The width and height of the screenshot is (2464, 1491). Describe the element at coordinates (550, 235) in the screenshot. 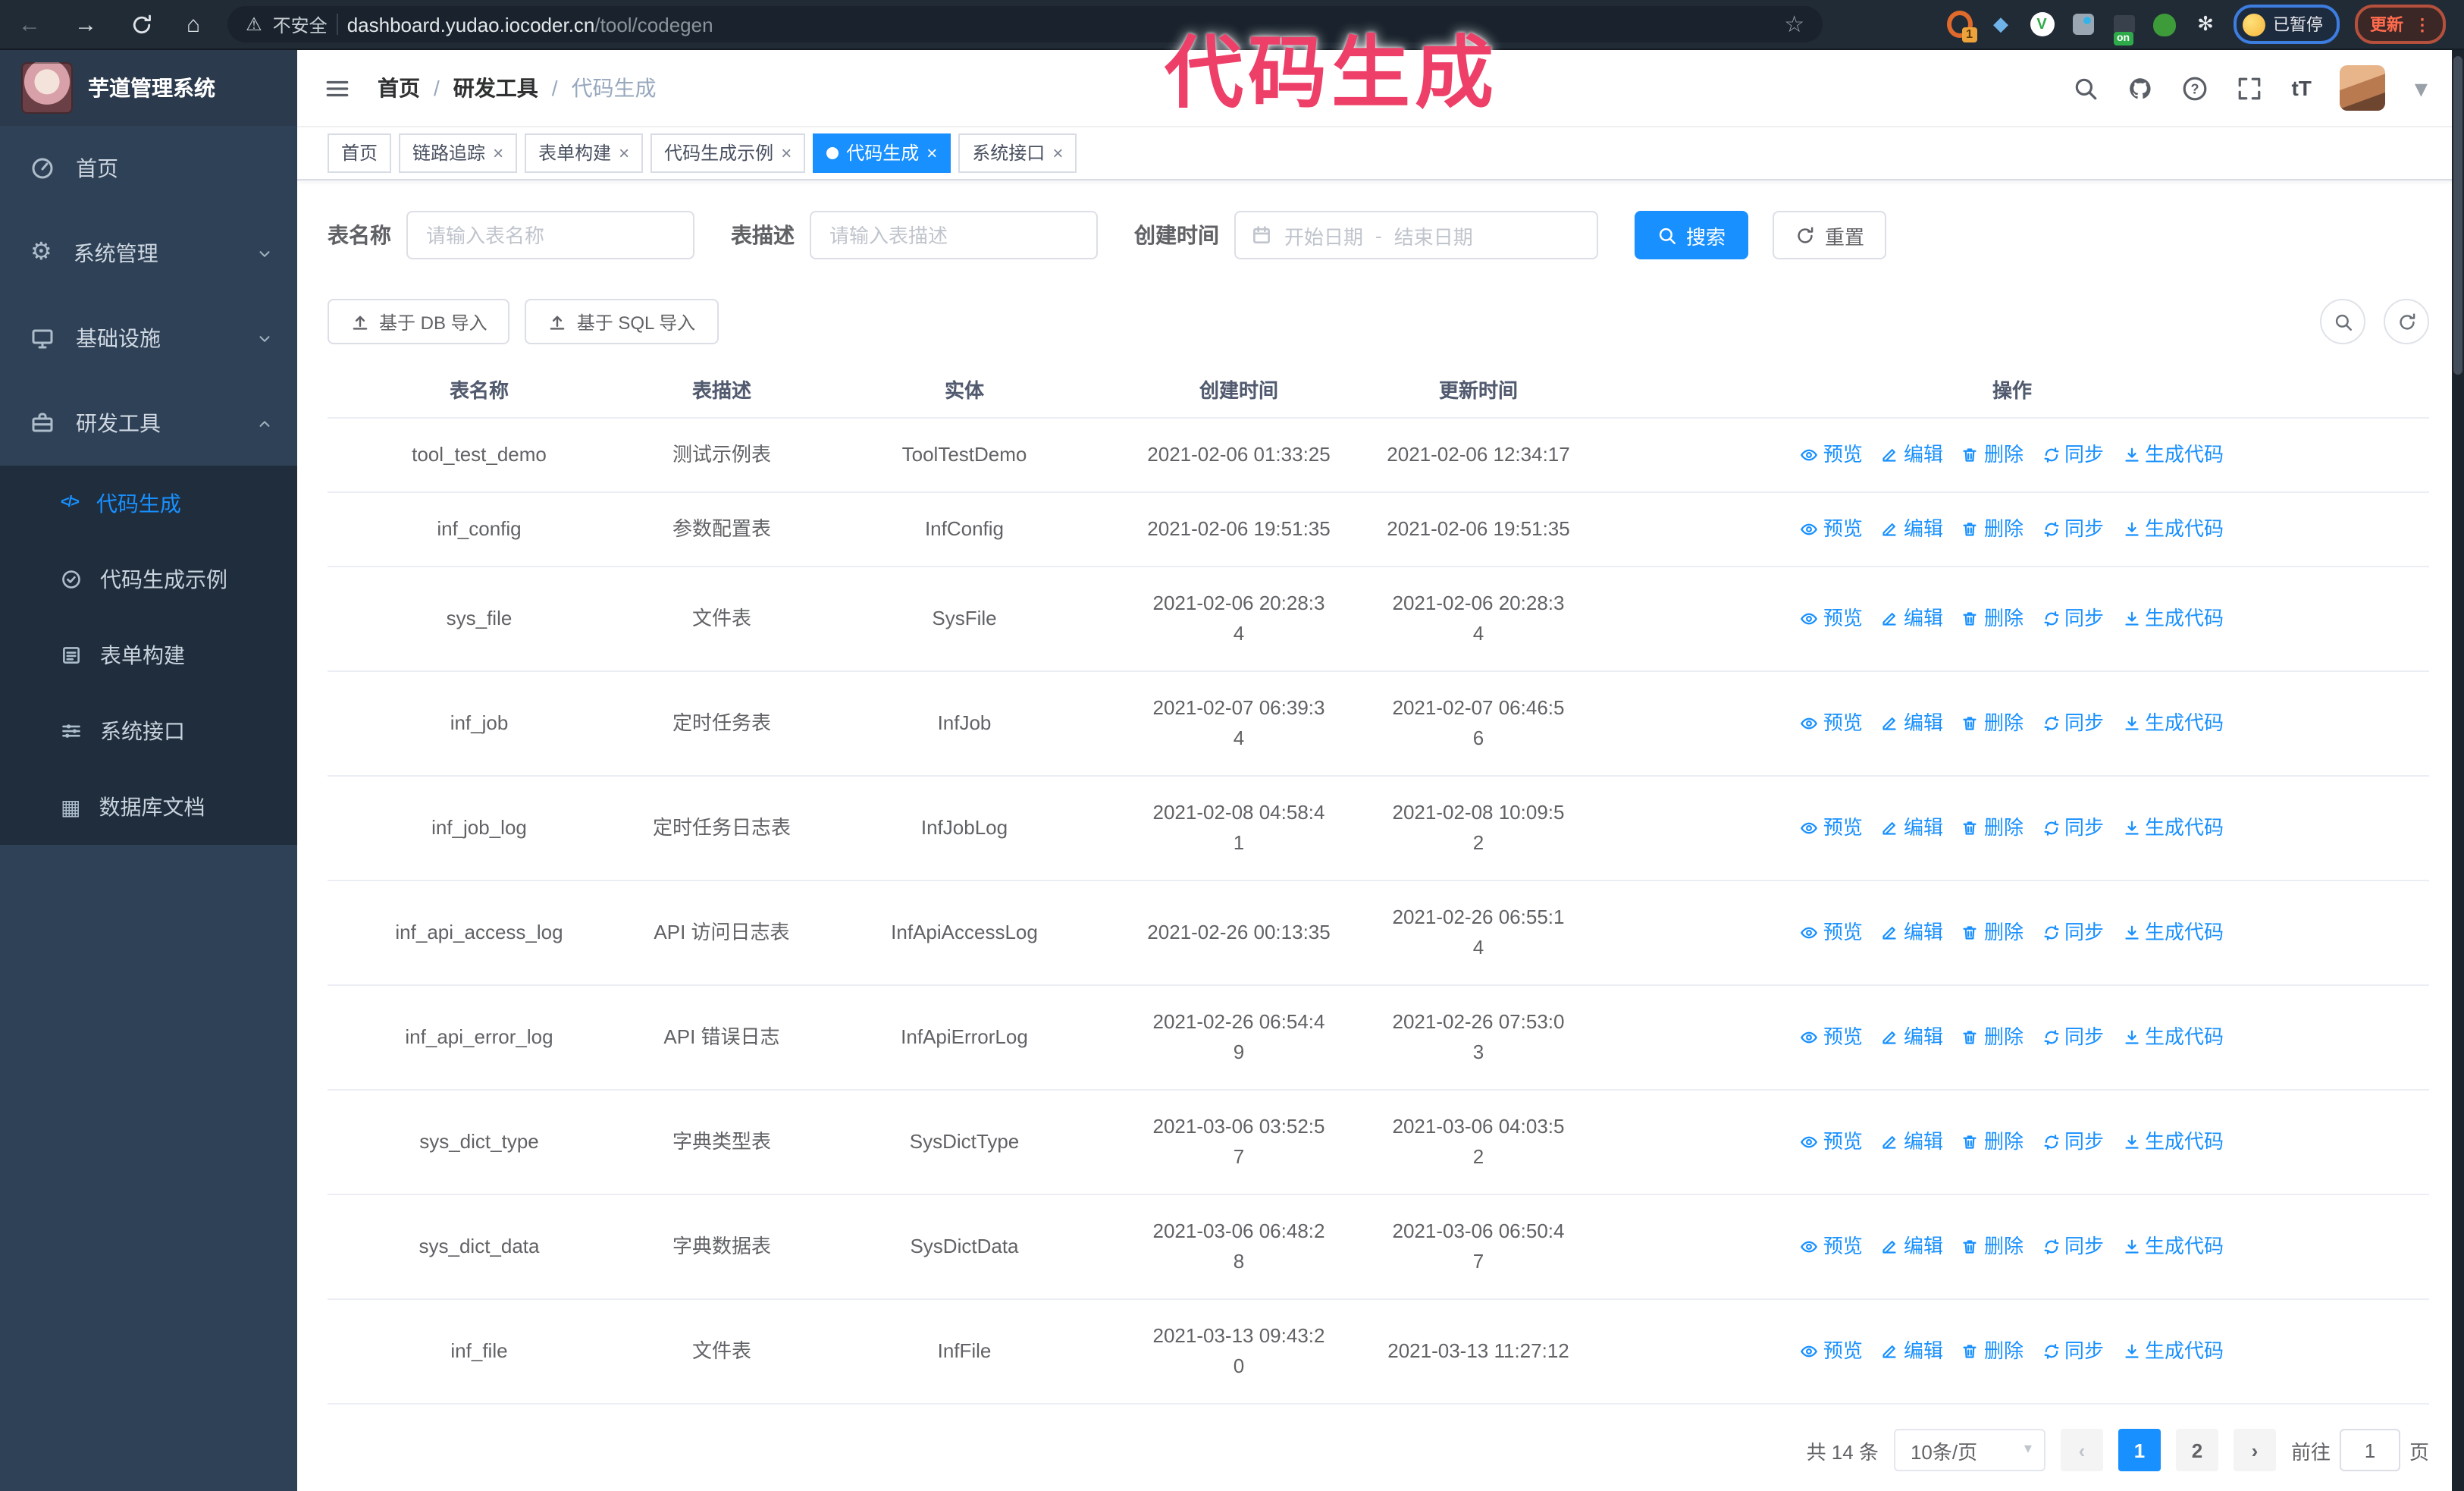

I see `table-name-input` at that location.